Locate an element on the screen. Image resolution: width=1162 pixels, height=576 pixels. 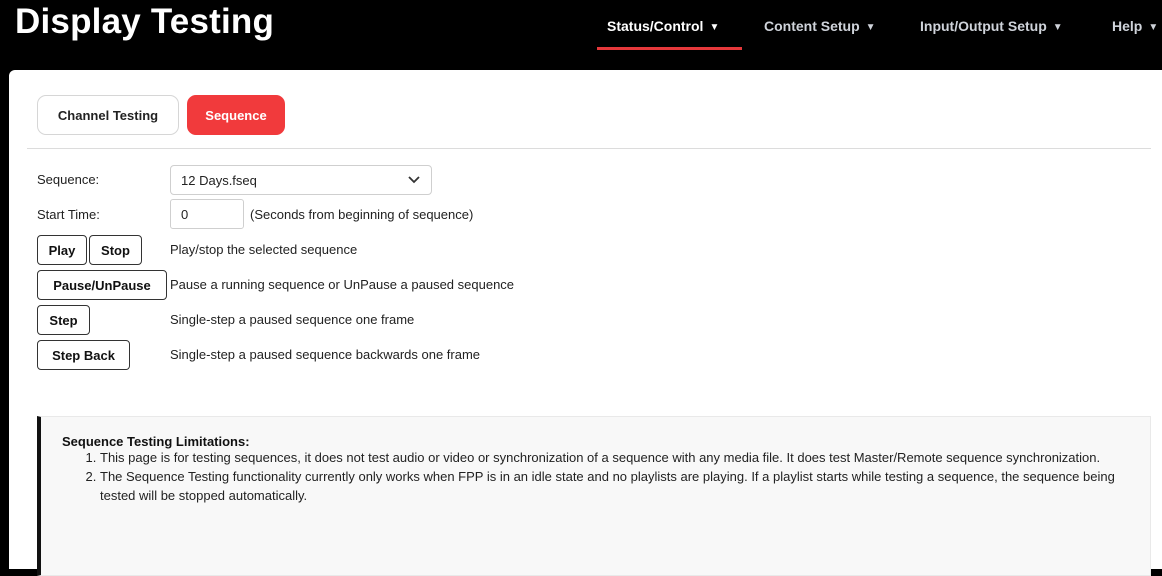
nav-help-label: Help is located at coordinates (1127, 26).